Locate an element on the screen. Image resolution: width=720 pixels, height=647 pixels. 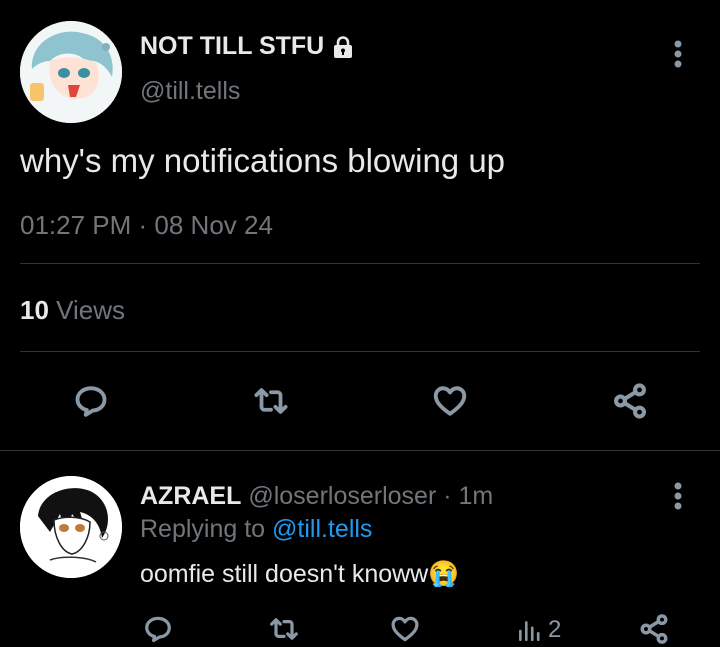
replying-to: Replying to @till.tells is located at coordinates (256, 529).